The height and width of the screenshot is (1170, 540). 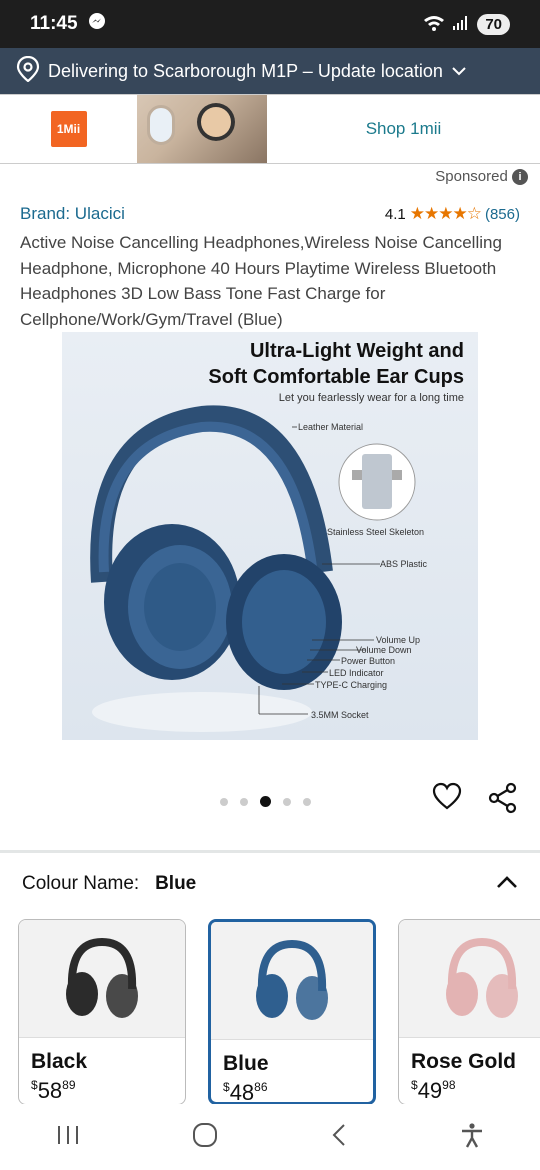 What do you see at coordinates (430, 1090) in the screenshot?
I see `price-dollars: 49` at bounding box center [430, 1090].